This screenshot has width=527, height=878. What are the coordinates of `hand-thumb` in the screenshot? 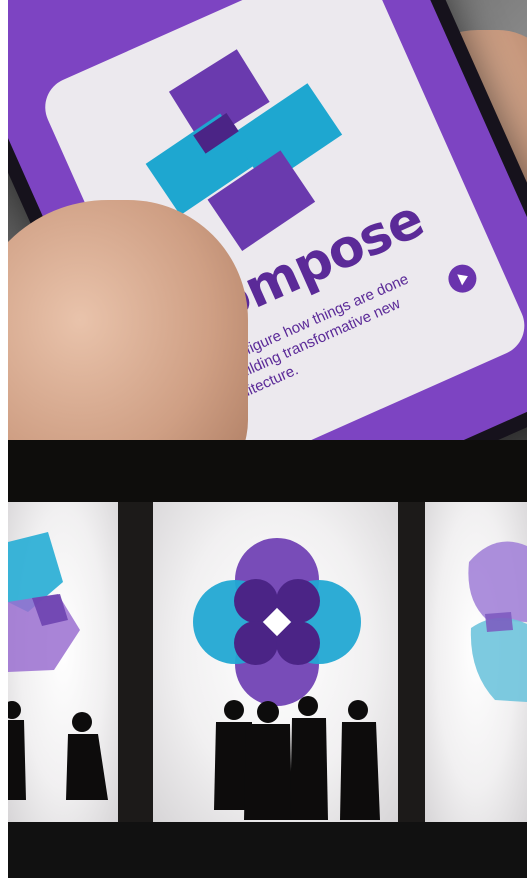 It's located at (128, 320).